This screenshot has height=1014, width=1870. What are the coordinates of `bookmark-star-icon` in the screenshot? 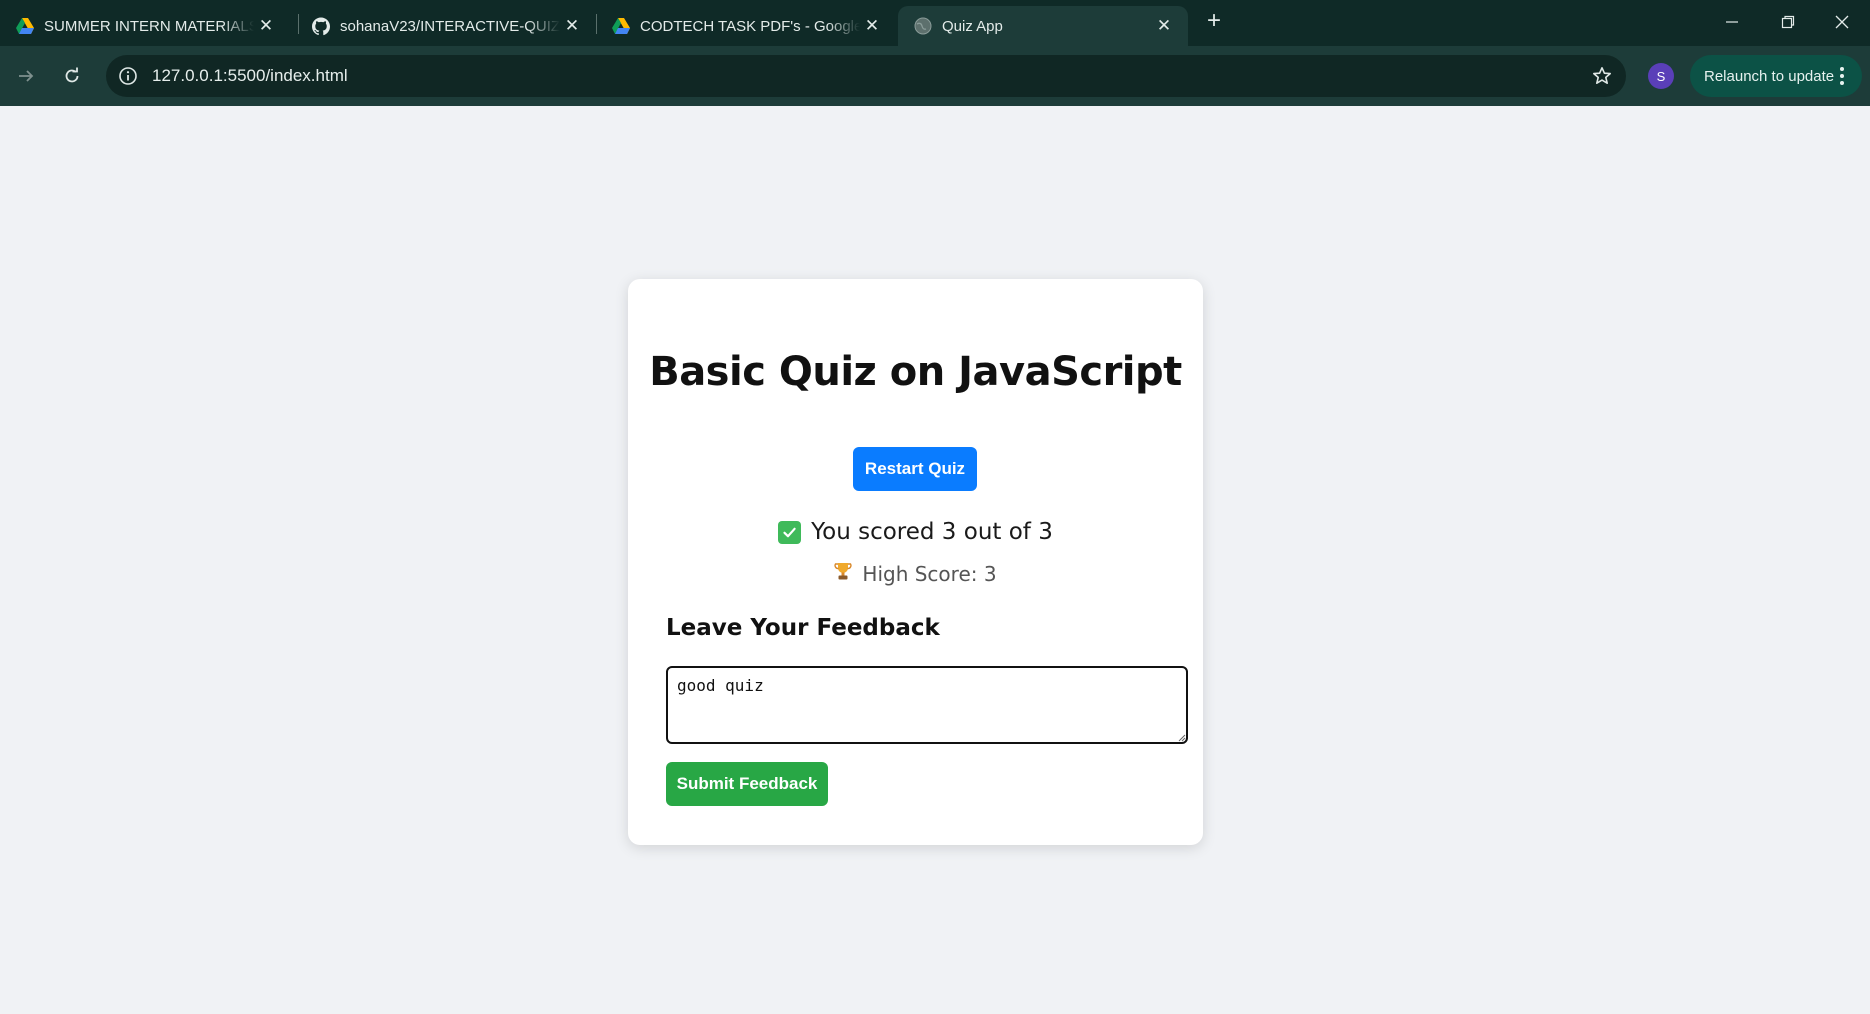 It's located at (1602, 76).